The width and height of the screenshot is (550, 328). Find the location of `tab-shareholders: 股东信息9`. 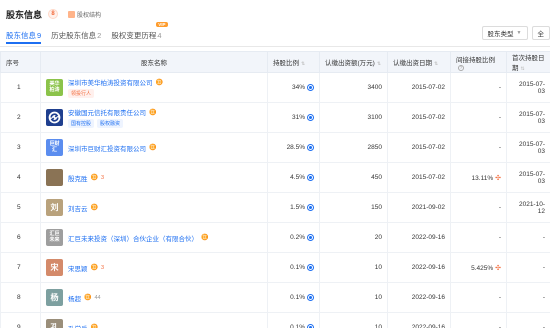

tab-shareholders: 股东信息9 is located at coordinates (24, 37).